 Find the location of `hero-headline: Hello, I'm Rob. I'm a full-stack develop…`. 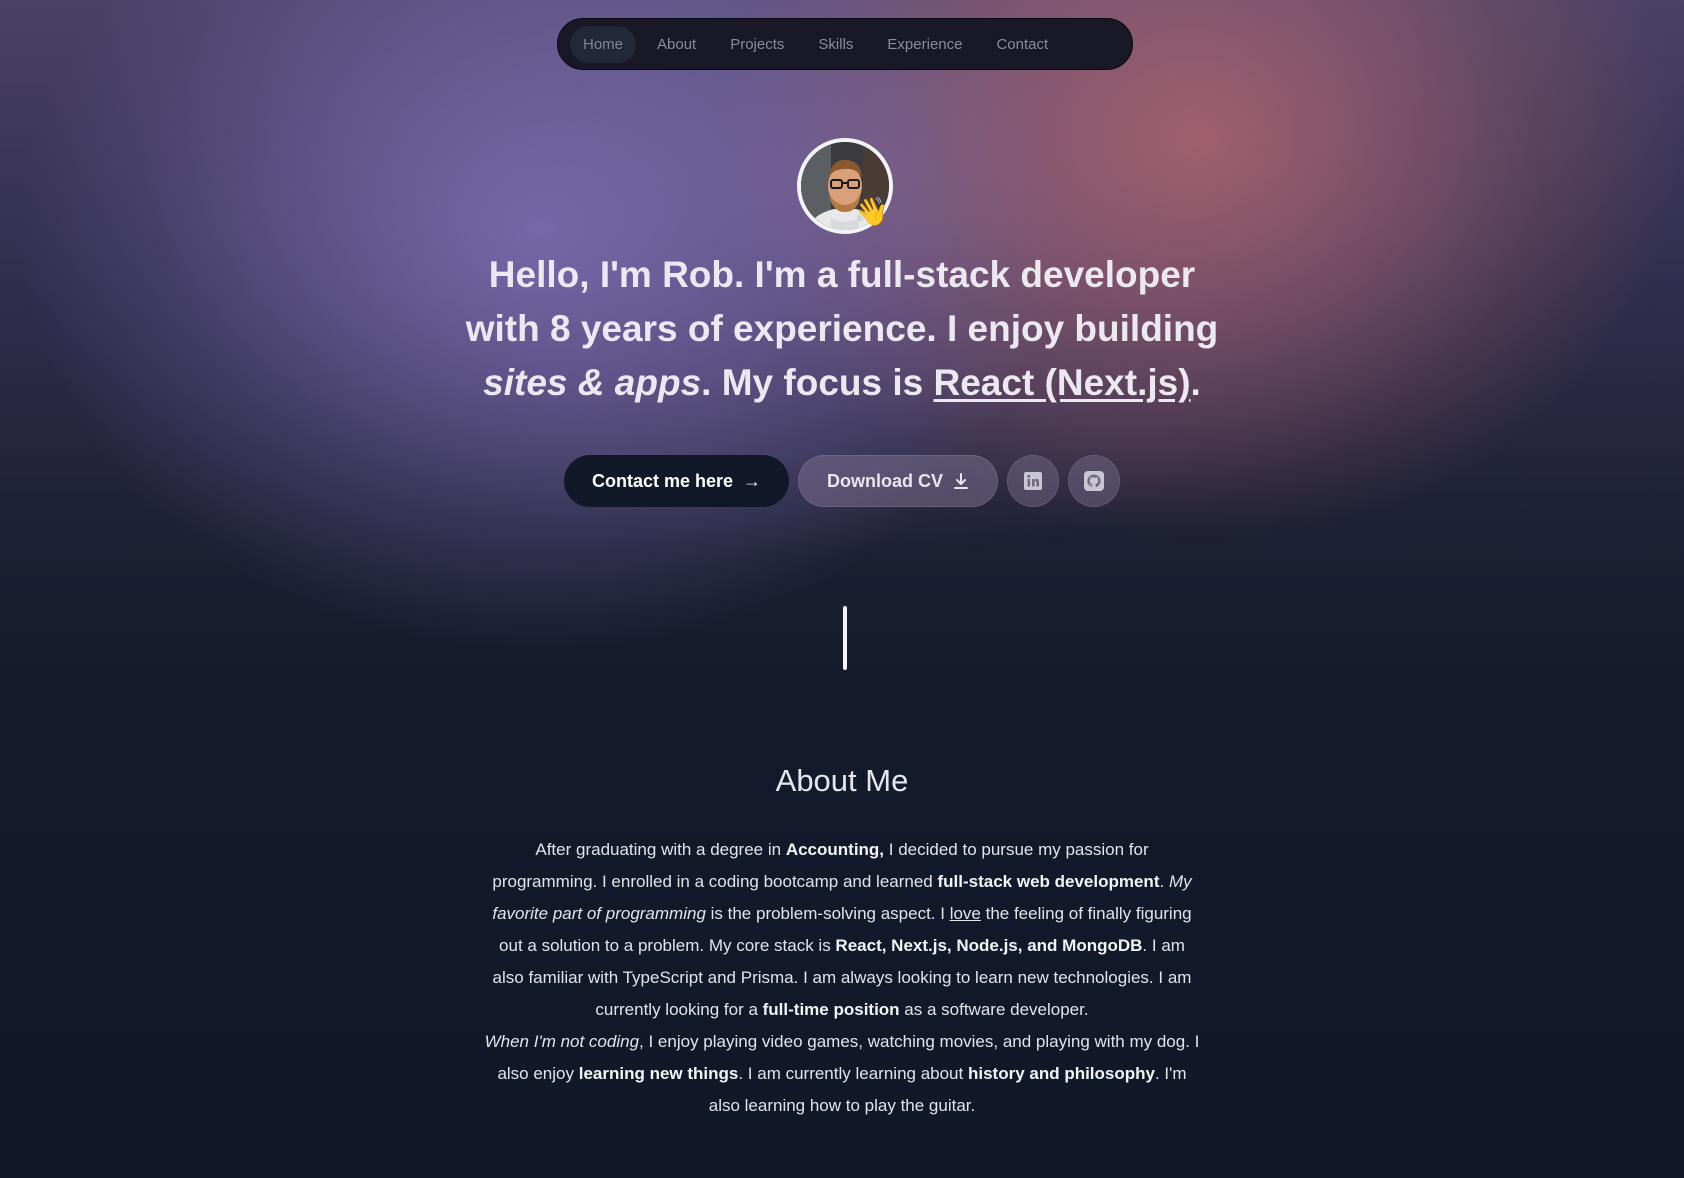

hero-headline: Hello, I'm Rob. I'm a full-stack develop… is located at coordinates (842, 329).